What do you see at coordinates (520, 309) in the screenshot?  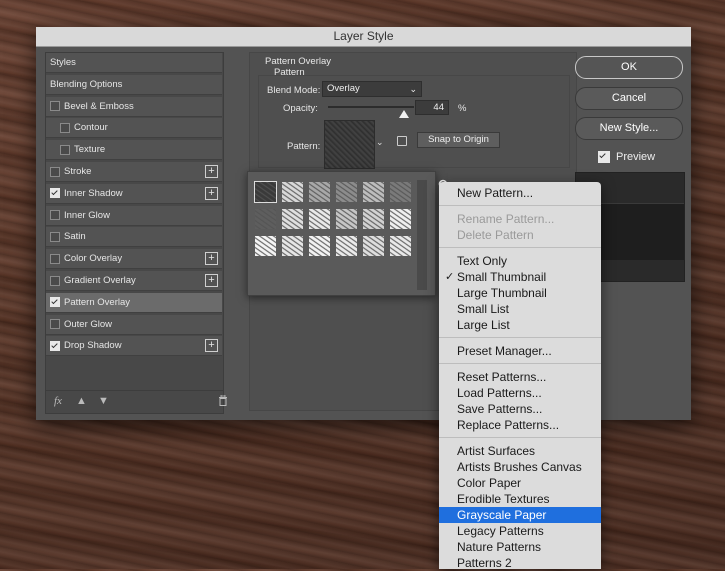 I see `menu-item-small-list: Small List` at bounding box center [520, 309].